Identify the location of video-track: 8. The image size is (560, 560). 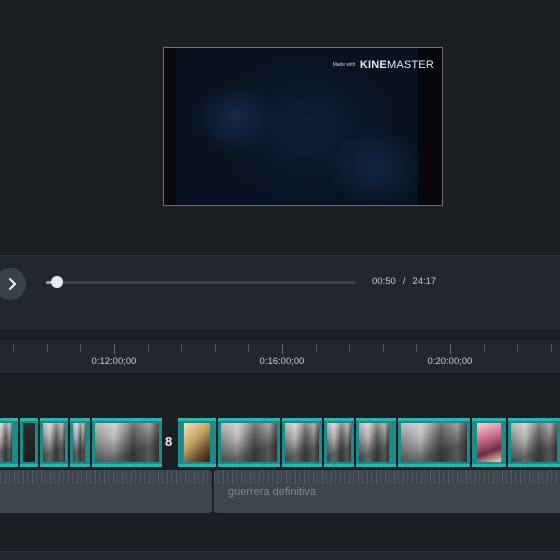
(280, 442).